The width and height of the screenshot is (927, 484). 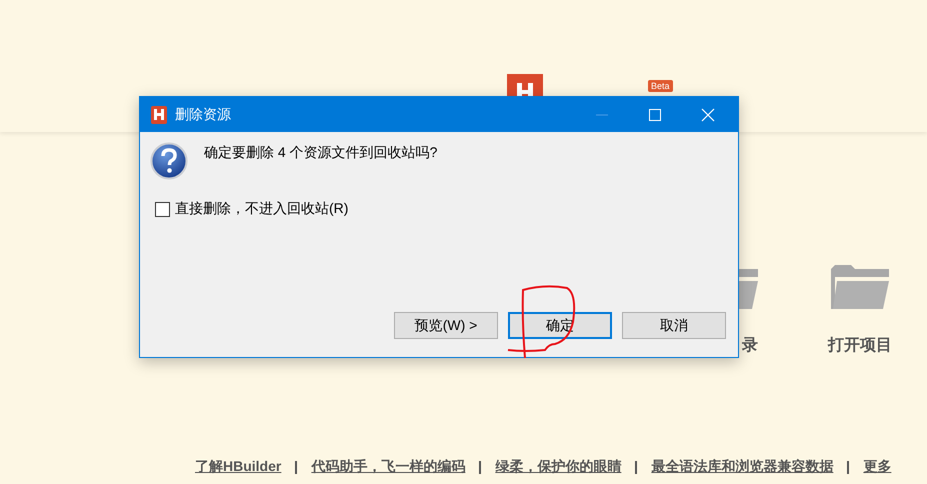 What do you see at coordinates (321, 153) in the screenshot?
I see `confirm-message: 确定要删除 4 个资源文件到回收站吗?` at bounding box center [321, 153].